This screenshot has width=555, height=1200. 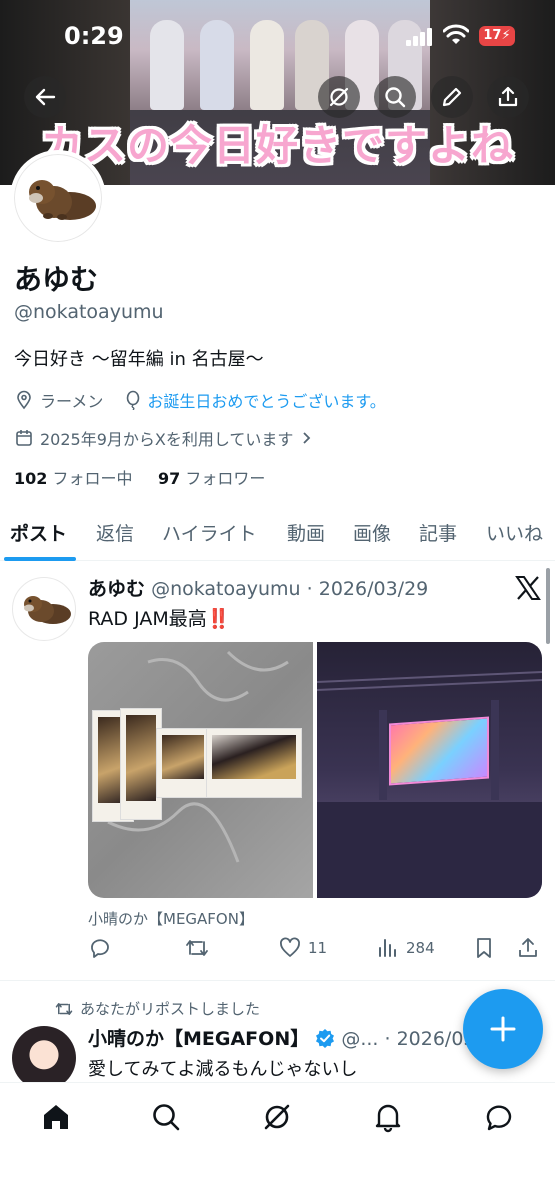 I want to click on post-author-handle: @nokatoayumu, so click(x=226, y=589).